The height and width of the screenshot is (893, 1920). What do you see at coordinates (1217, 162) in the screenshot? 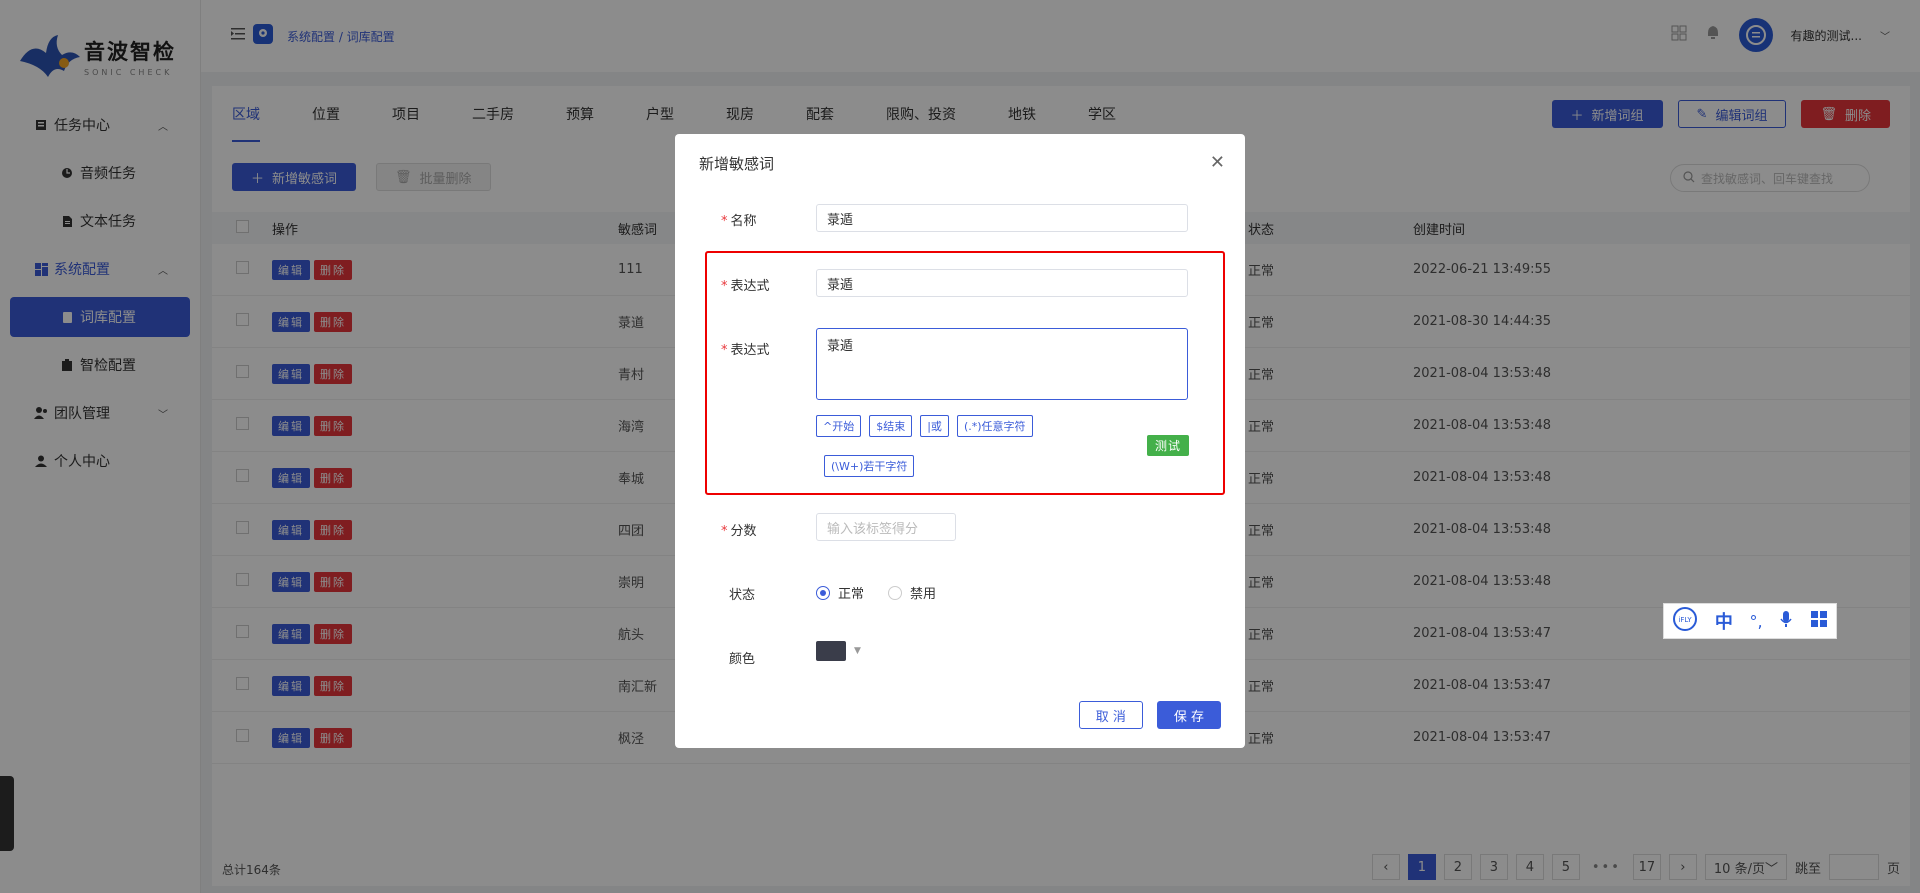
I see `close-icon: ✕` at bounding box center [1217, 162].